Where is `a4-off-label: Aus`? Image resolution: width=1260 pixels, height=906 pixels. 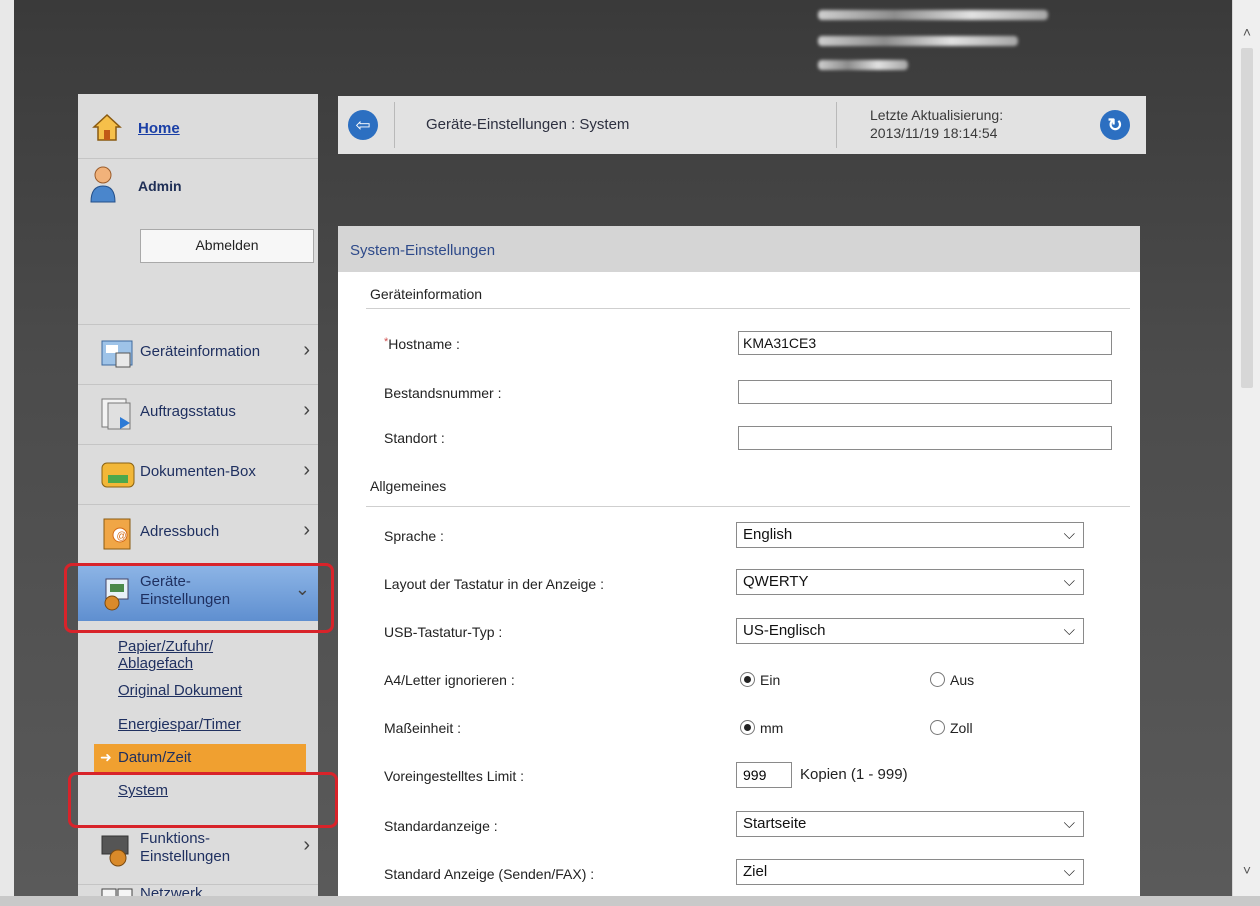
a4-off-label: Aus is located at coordinates (962, 680).